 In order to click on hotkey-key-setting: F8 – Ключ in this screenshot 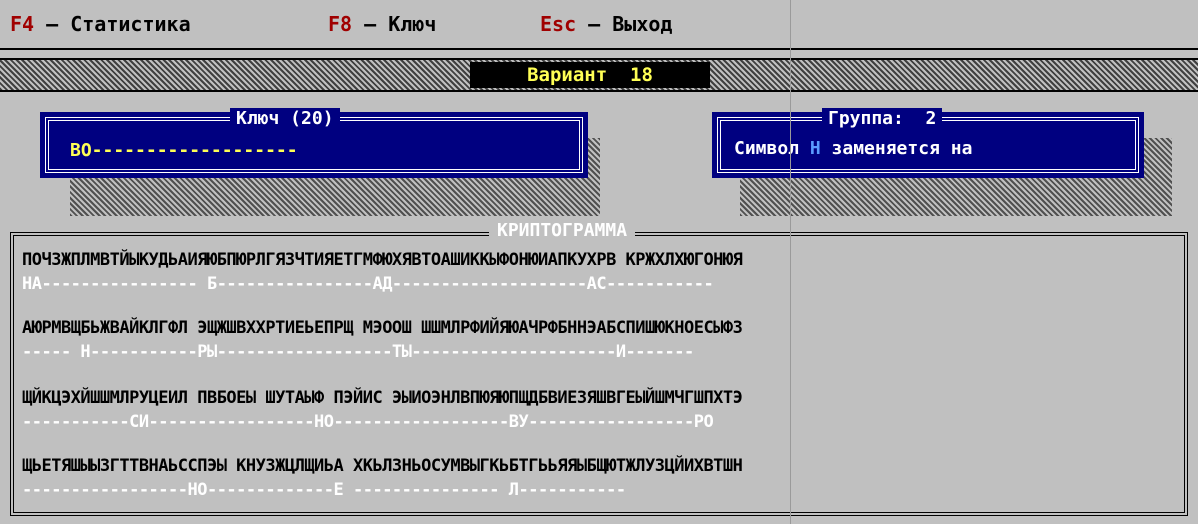, I will do `click(382, 24)`.